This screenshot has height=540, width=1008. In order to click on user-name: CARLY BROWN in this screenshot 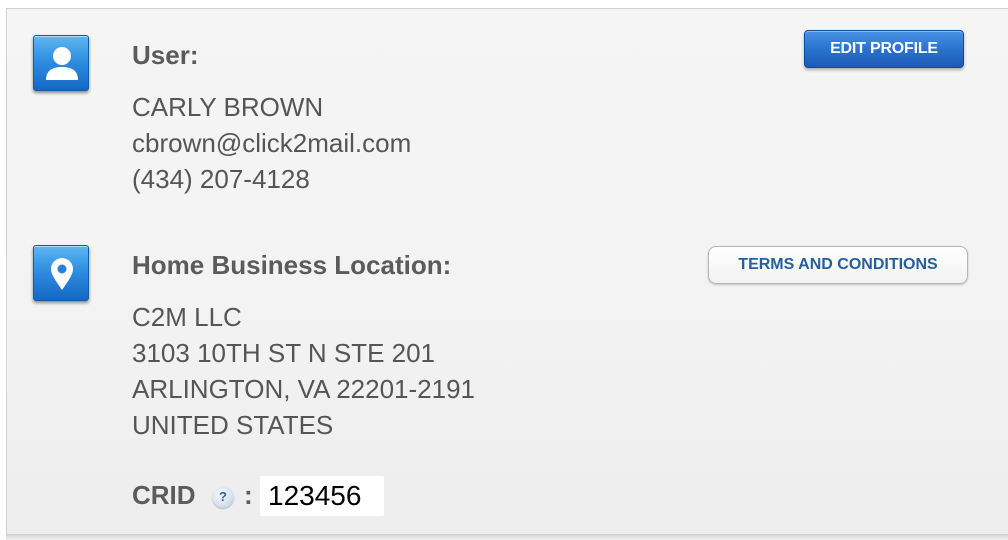, I will do `click(228, 107)`.